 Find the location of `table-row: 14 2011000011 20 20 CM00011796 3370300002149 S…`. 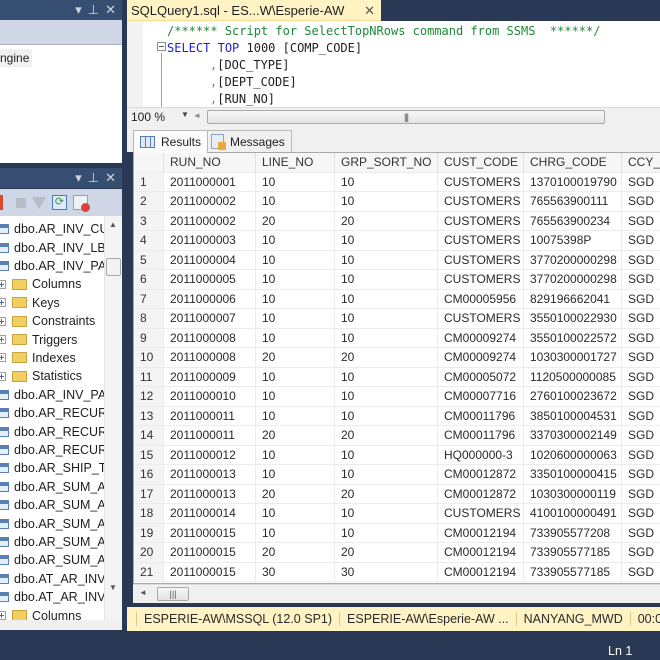

table-row: 14 2011000011 20 20 CM00011796 3370300002149 S… is located at coordinates (397, 436).